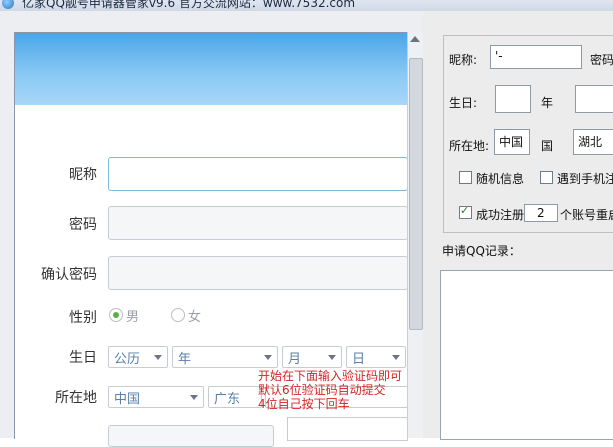  I want to click on web-header-banner, so click(211, 69).